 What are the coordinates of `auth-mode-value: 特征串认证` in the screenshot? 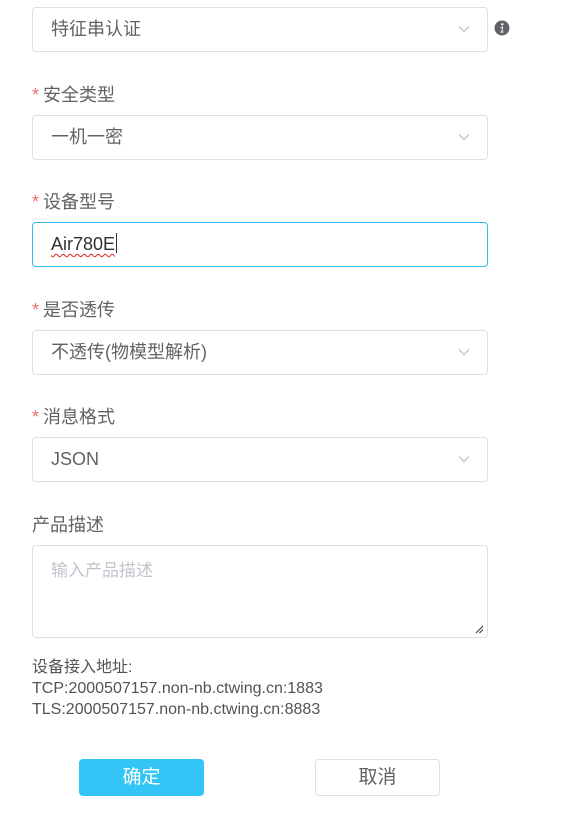 It's located at (96, 29).